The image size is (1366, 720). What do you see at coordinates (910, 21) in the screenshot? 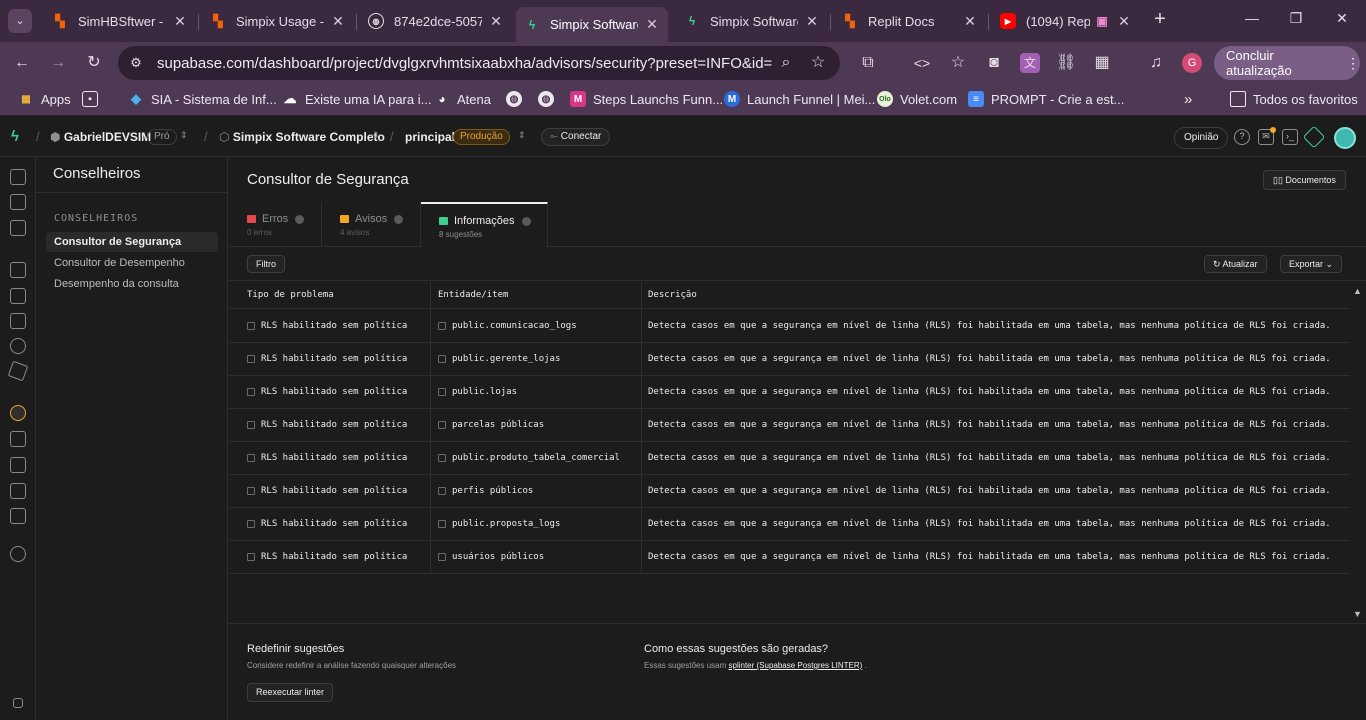
I see `tab-6: ▚ Replit Docs ✕` at bounding box center [910, 21].